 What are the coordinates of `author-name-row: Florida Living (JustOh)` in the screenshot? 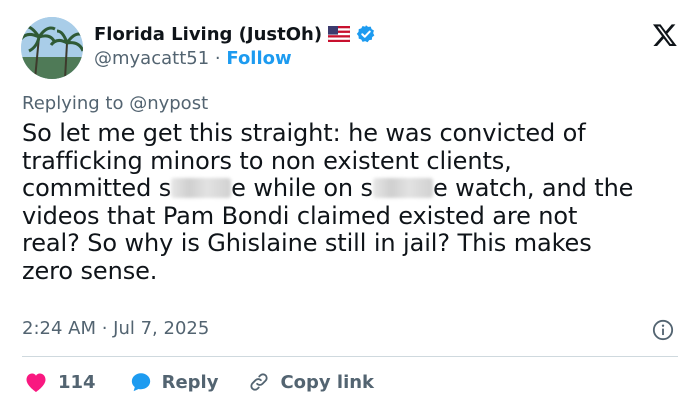 It's located at (235, 34).